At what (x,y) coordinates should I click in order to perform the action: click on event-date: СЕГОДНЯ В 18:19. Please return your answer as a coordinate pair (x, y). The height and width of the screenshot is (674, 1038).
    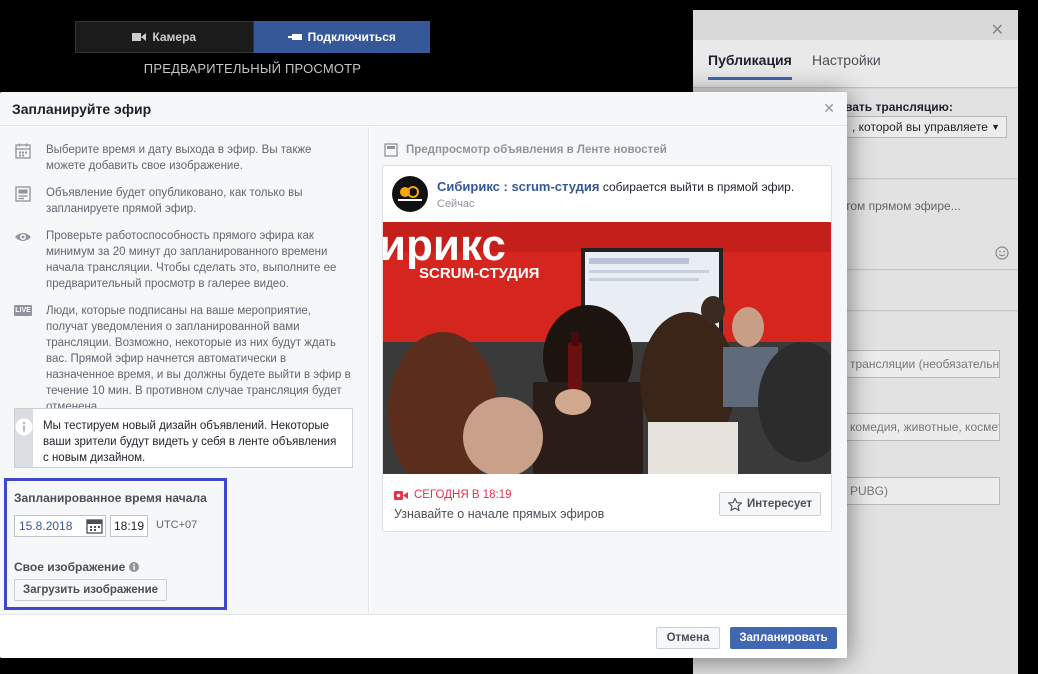
    Looking at the image, I should click on (453, 495).